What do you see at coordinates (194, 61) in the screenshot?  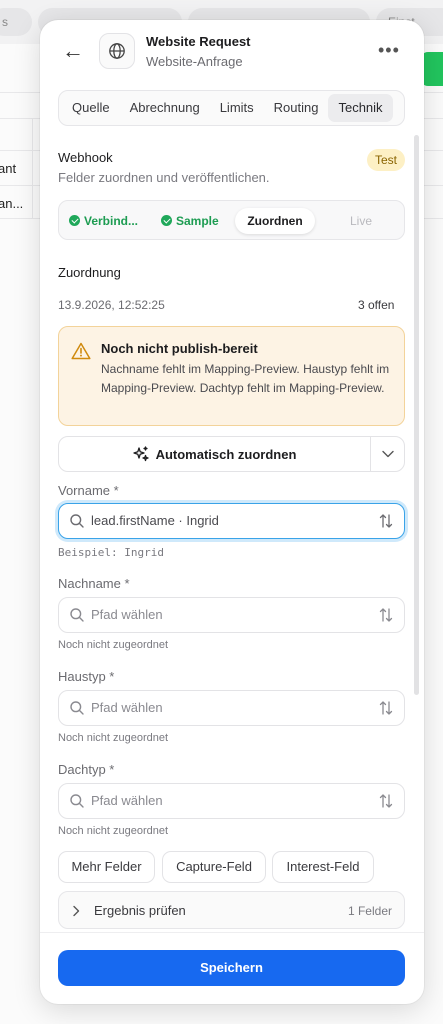 I see `panel-subtitle: Website-Anfrage` at bounding box center [194, 61].